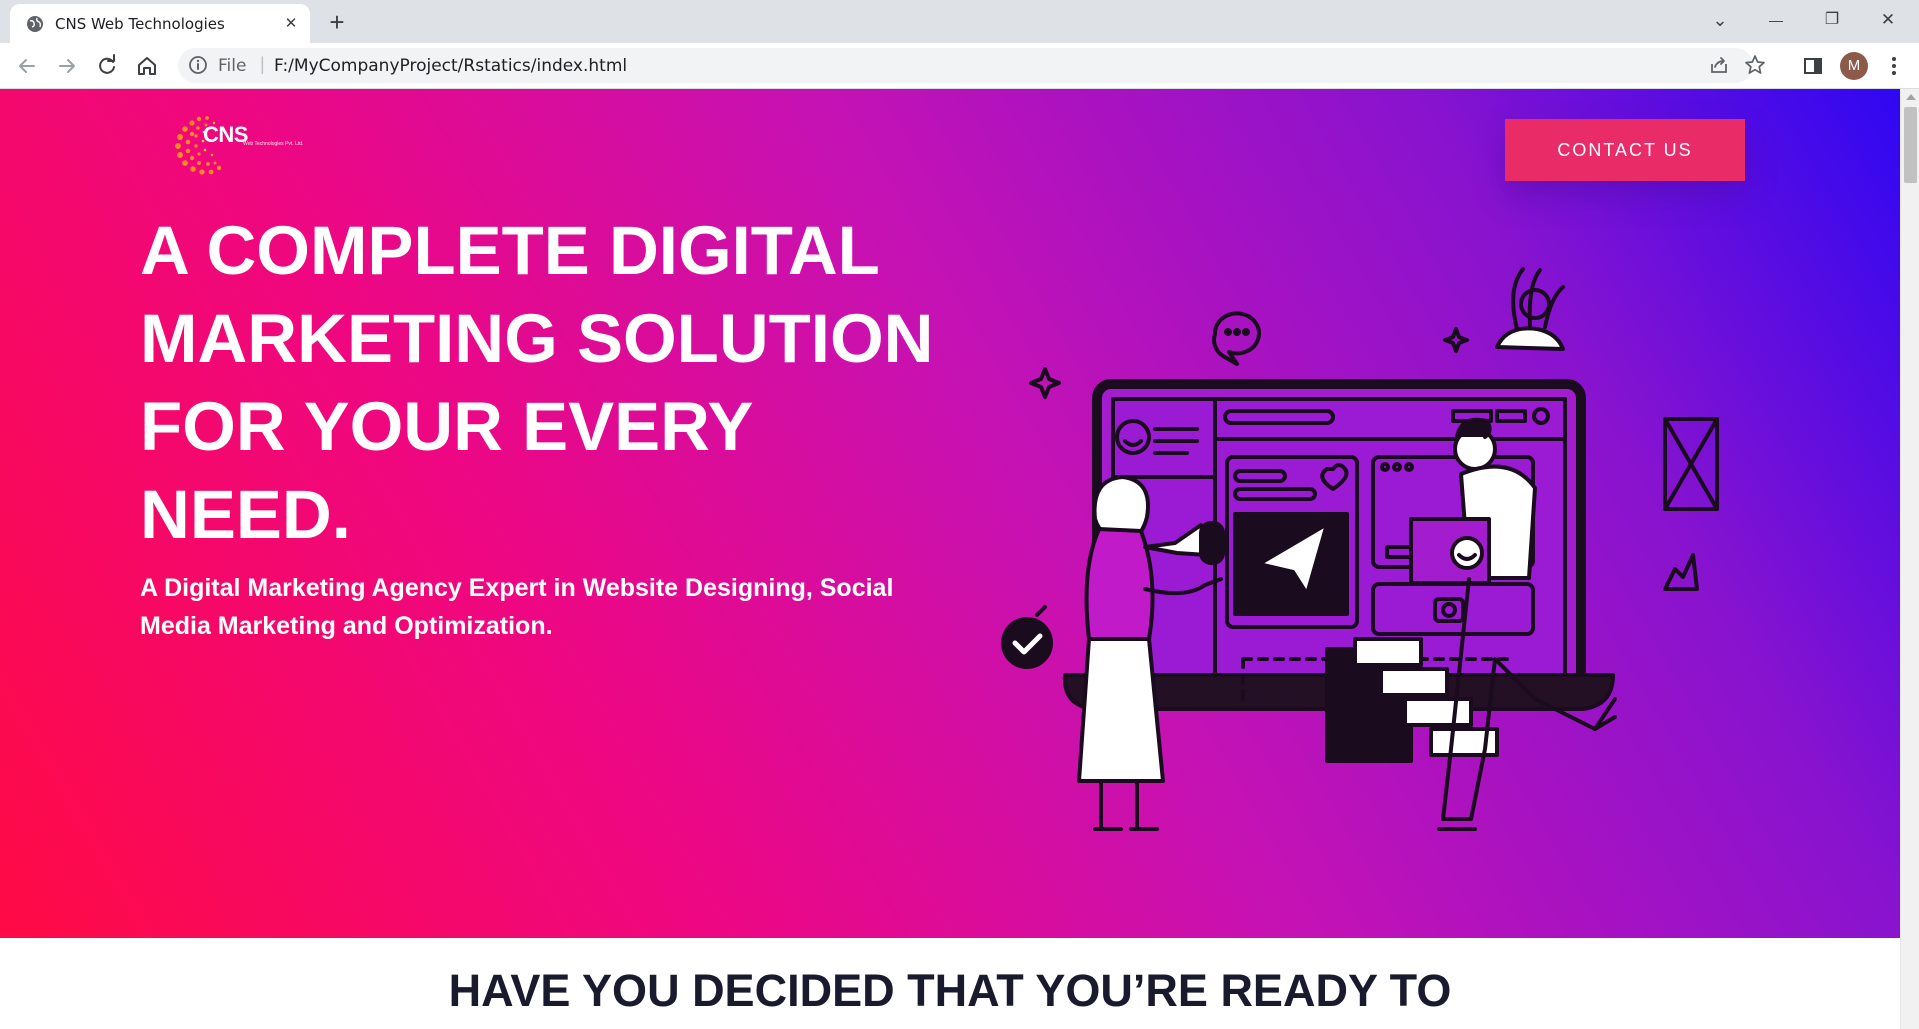 This screenshot has height=1029, width=1919. I want to click on share-icon, so click(1719, 65).